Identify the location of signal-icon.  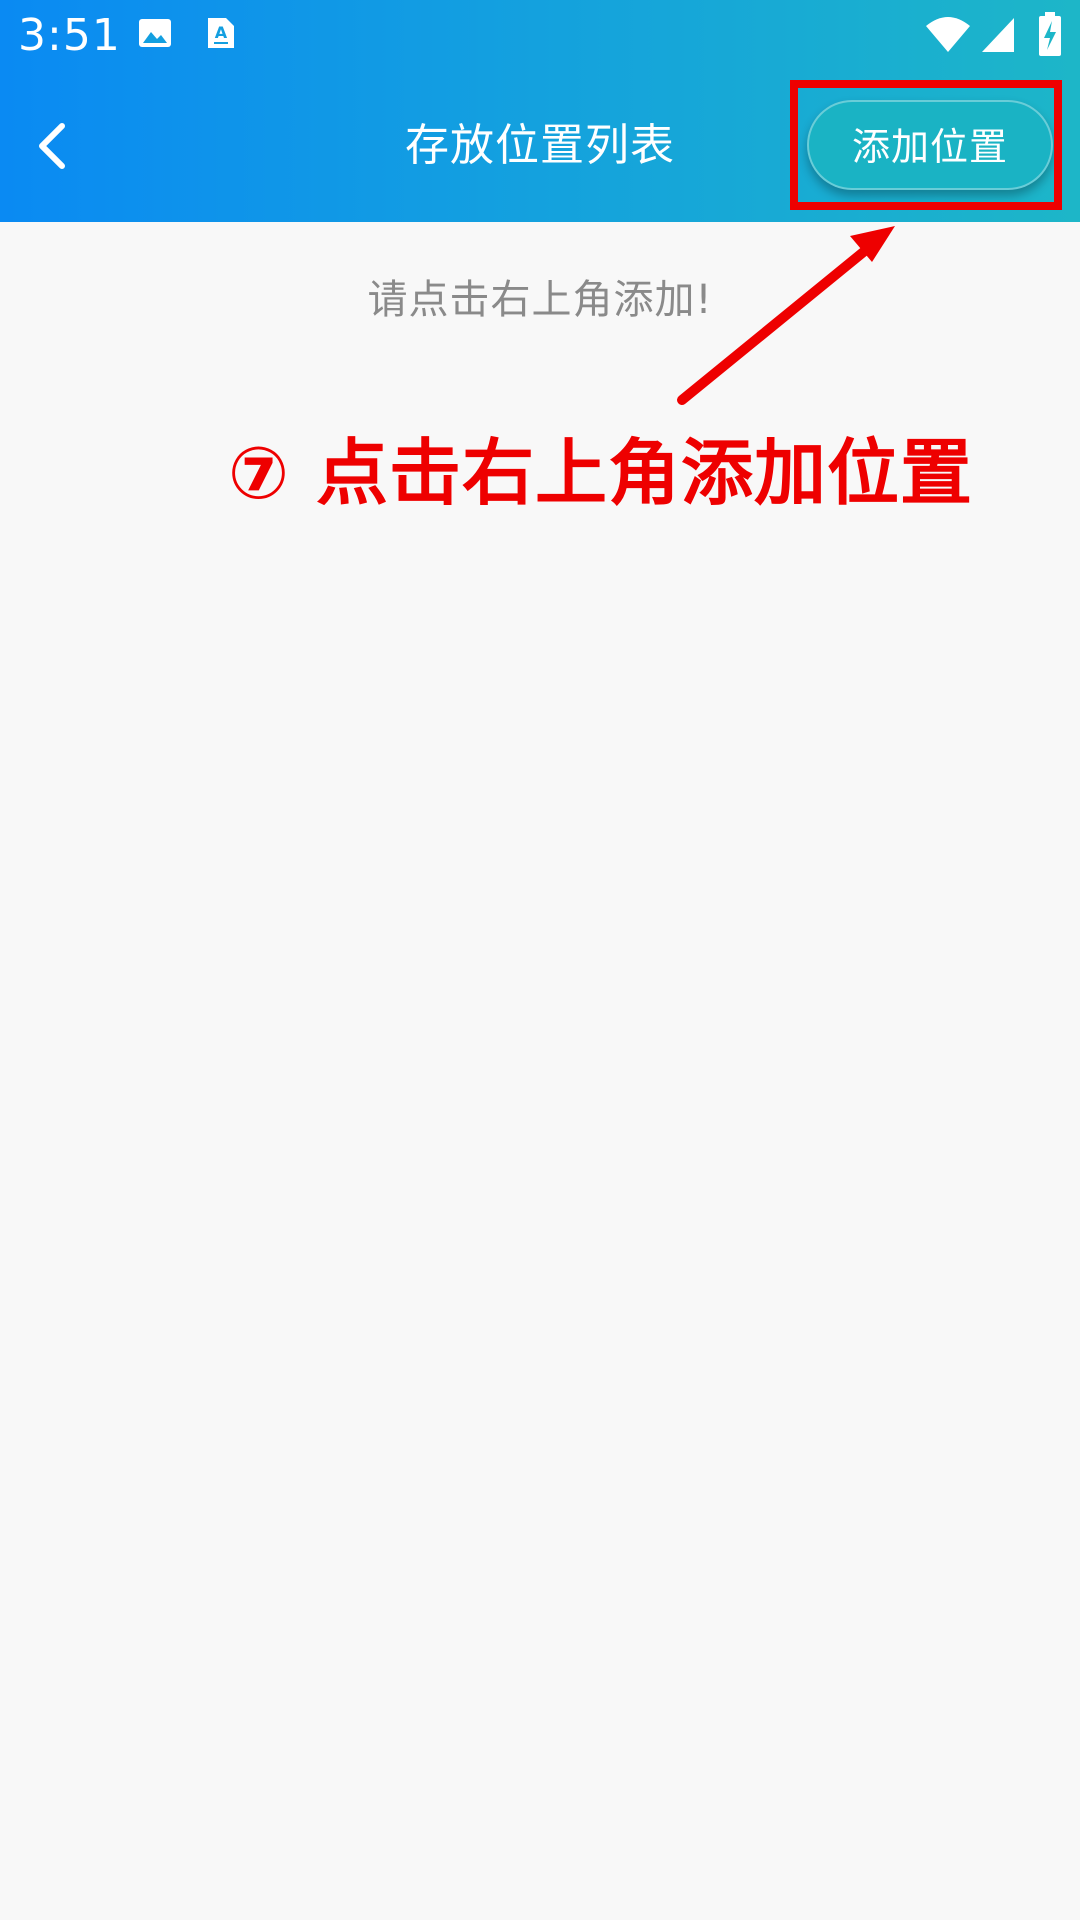
(998, 37).